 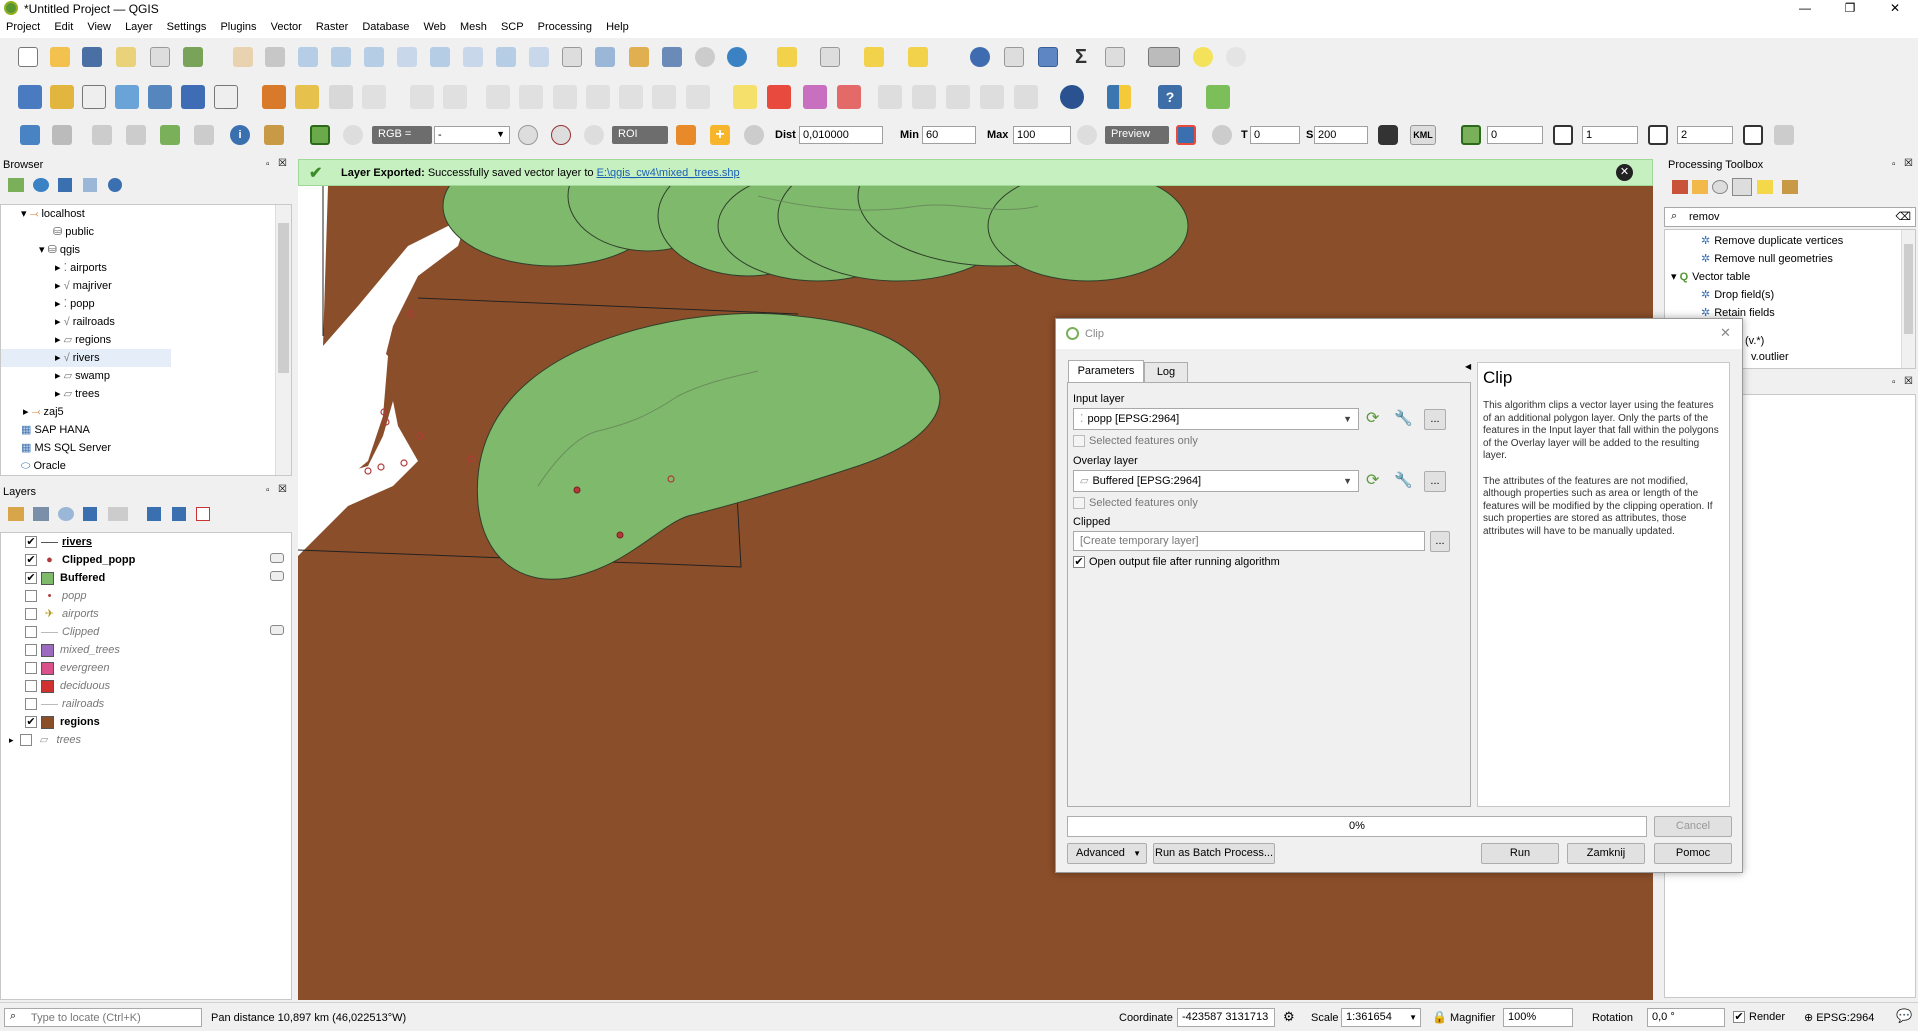 What do you see at coordinates (1693, 853) in the screenshot?
I see `help-button: Pomoc` at bounding box center [1693, 853].